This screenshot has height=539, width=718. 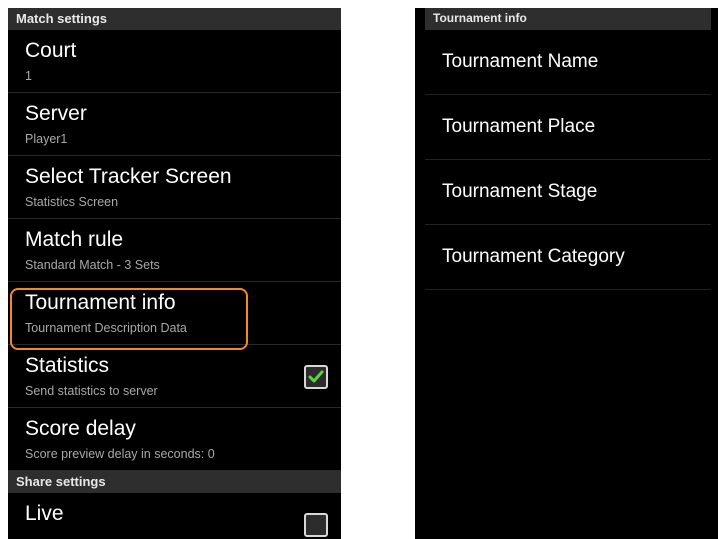 What do you see at coordinates (316, 525) in the screenshot?
I see `live-checkbox` at bounding box center [316, 525].